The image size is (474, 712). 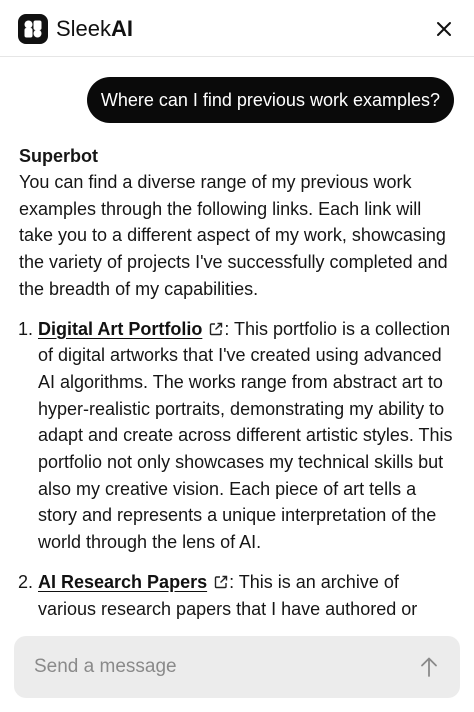 I want to click on brand-name-bold: AI, so click(x=122, y=28).